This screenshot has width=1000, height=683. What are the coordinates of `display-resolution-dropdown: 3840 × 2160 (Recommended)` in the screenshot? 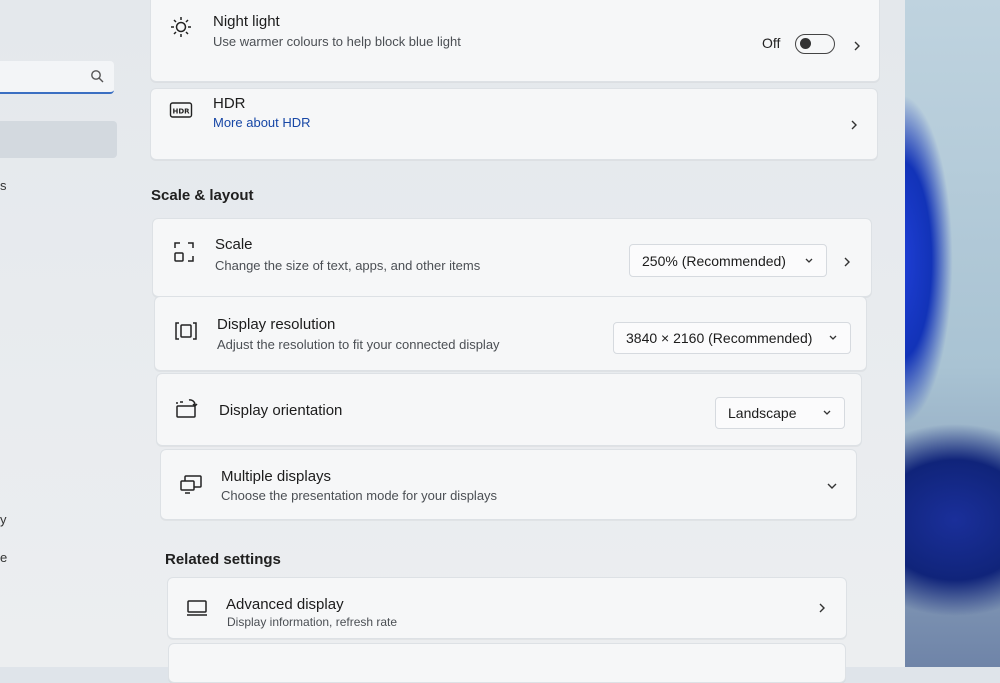 It's located at (732, 338).